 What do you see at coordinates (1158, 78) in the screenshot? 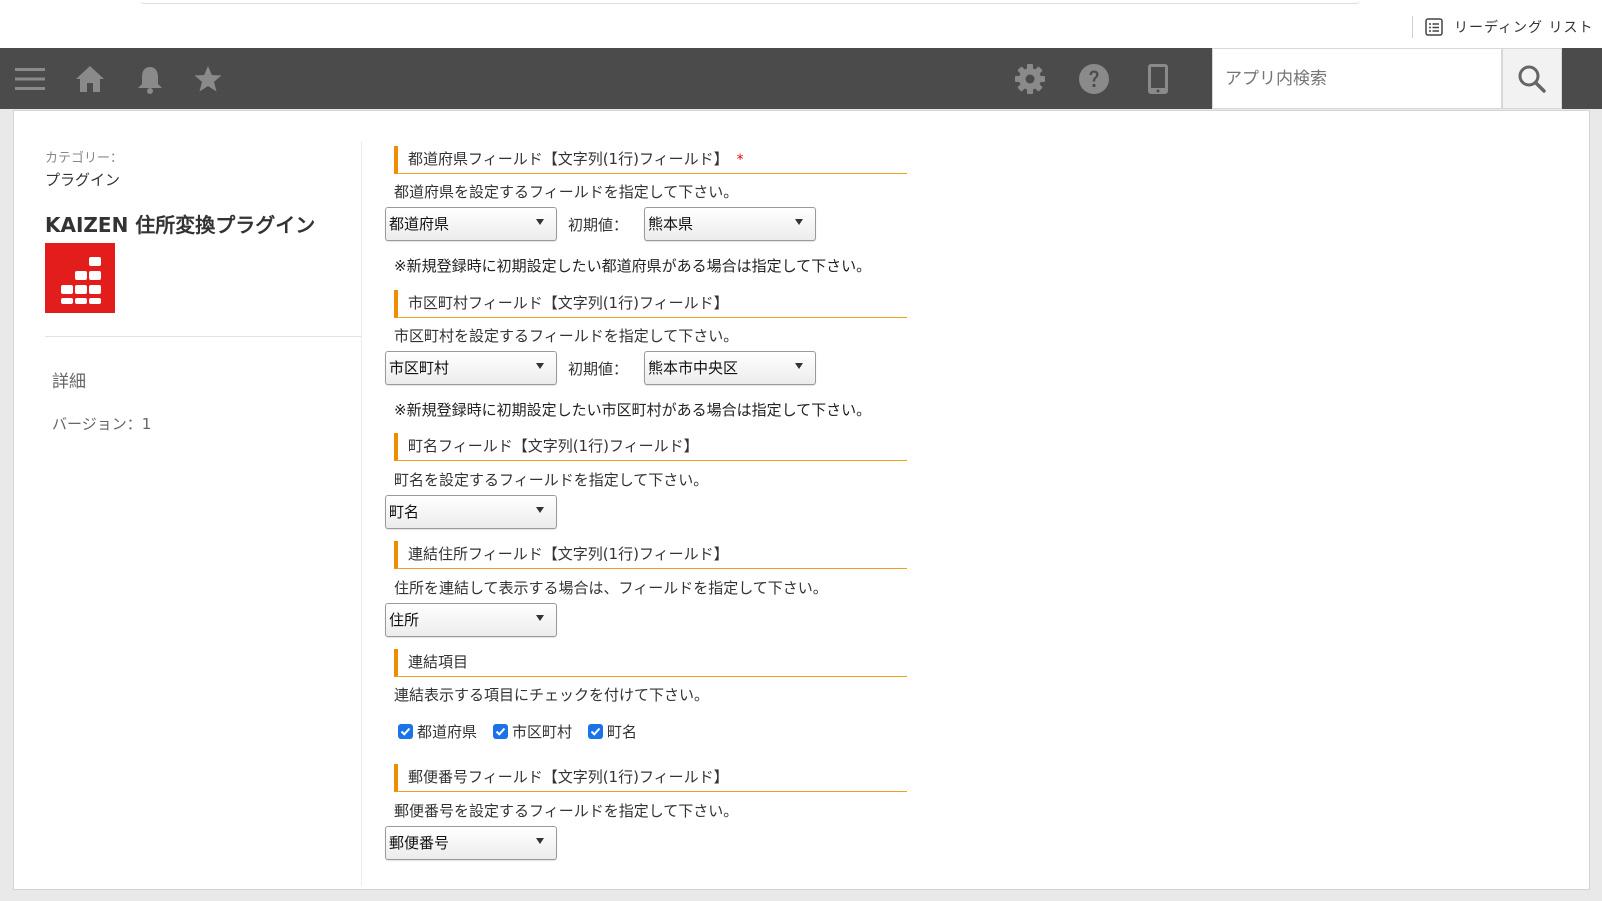
I see `mobile-icon` at bounding box center [1158, 78].